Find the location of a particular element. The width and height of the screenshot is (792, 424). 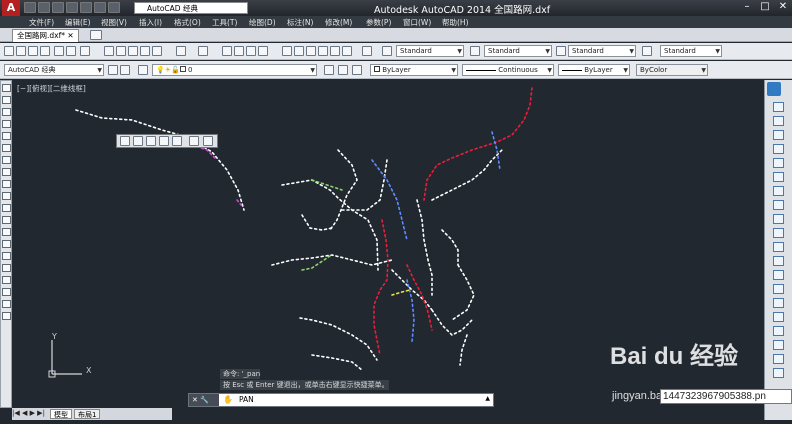

point-icon is located at coordinates (6, 244).